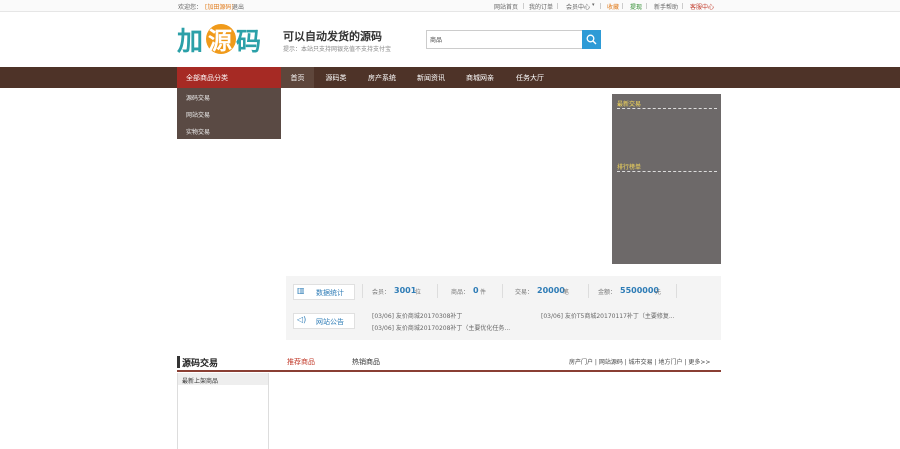  I want to click on svg-text: 码, so click(248, 41).